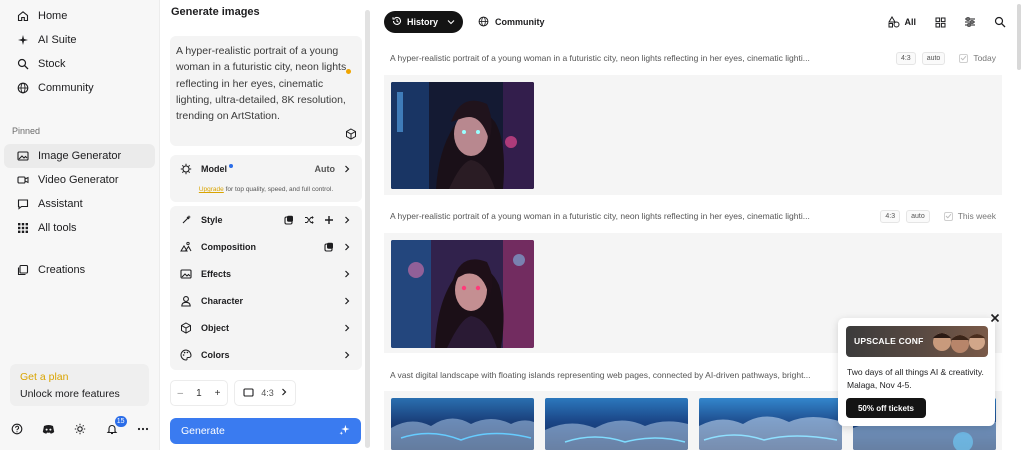 This screenshot has width=1024, height=450. What do you see at coordinates (62, 270) in the screenshot?
I see `nav-label: Creations` at bounding box center [62, 270].